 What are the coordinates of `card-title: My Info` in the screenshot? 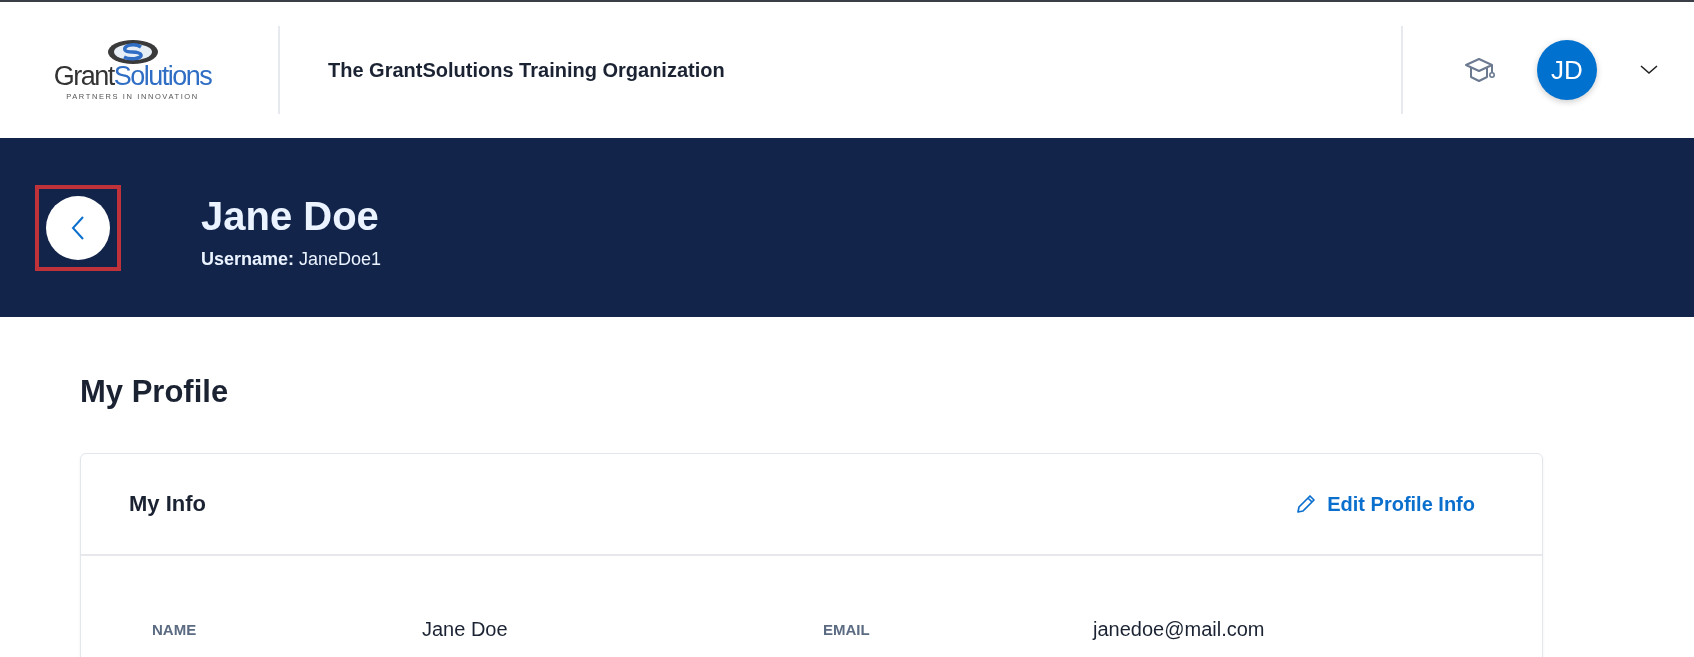 It's located at (167, 504).